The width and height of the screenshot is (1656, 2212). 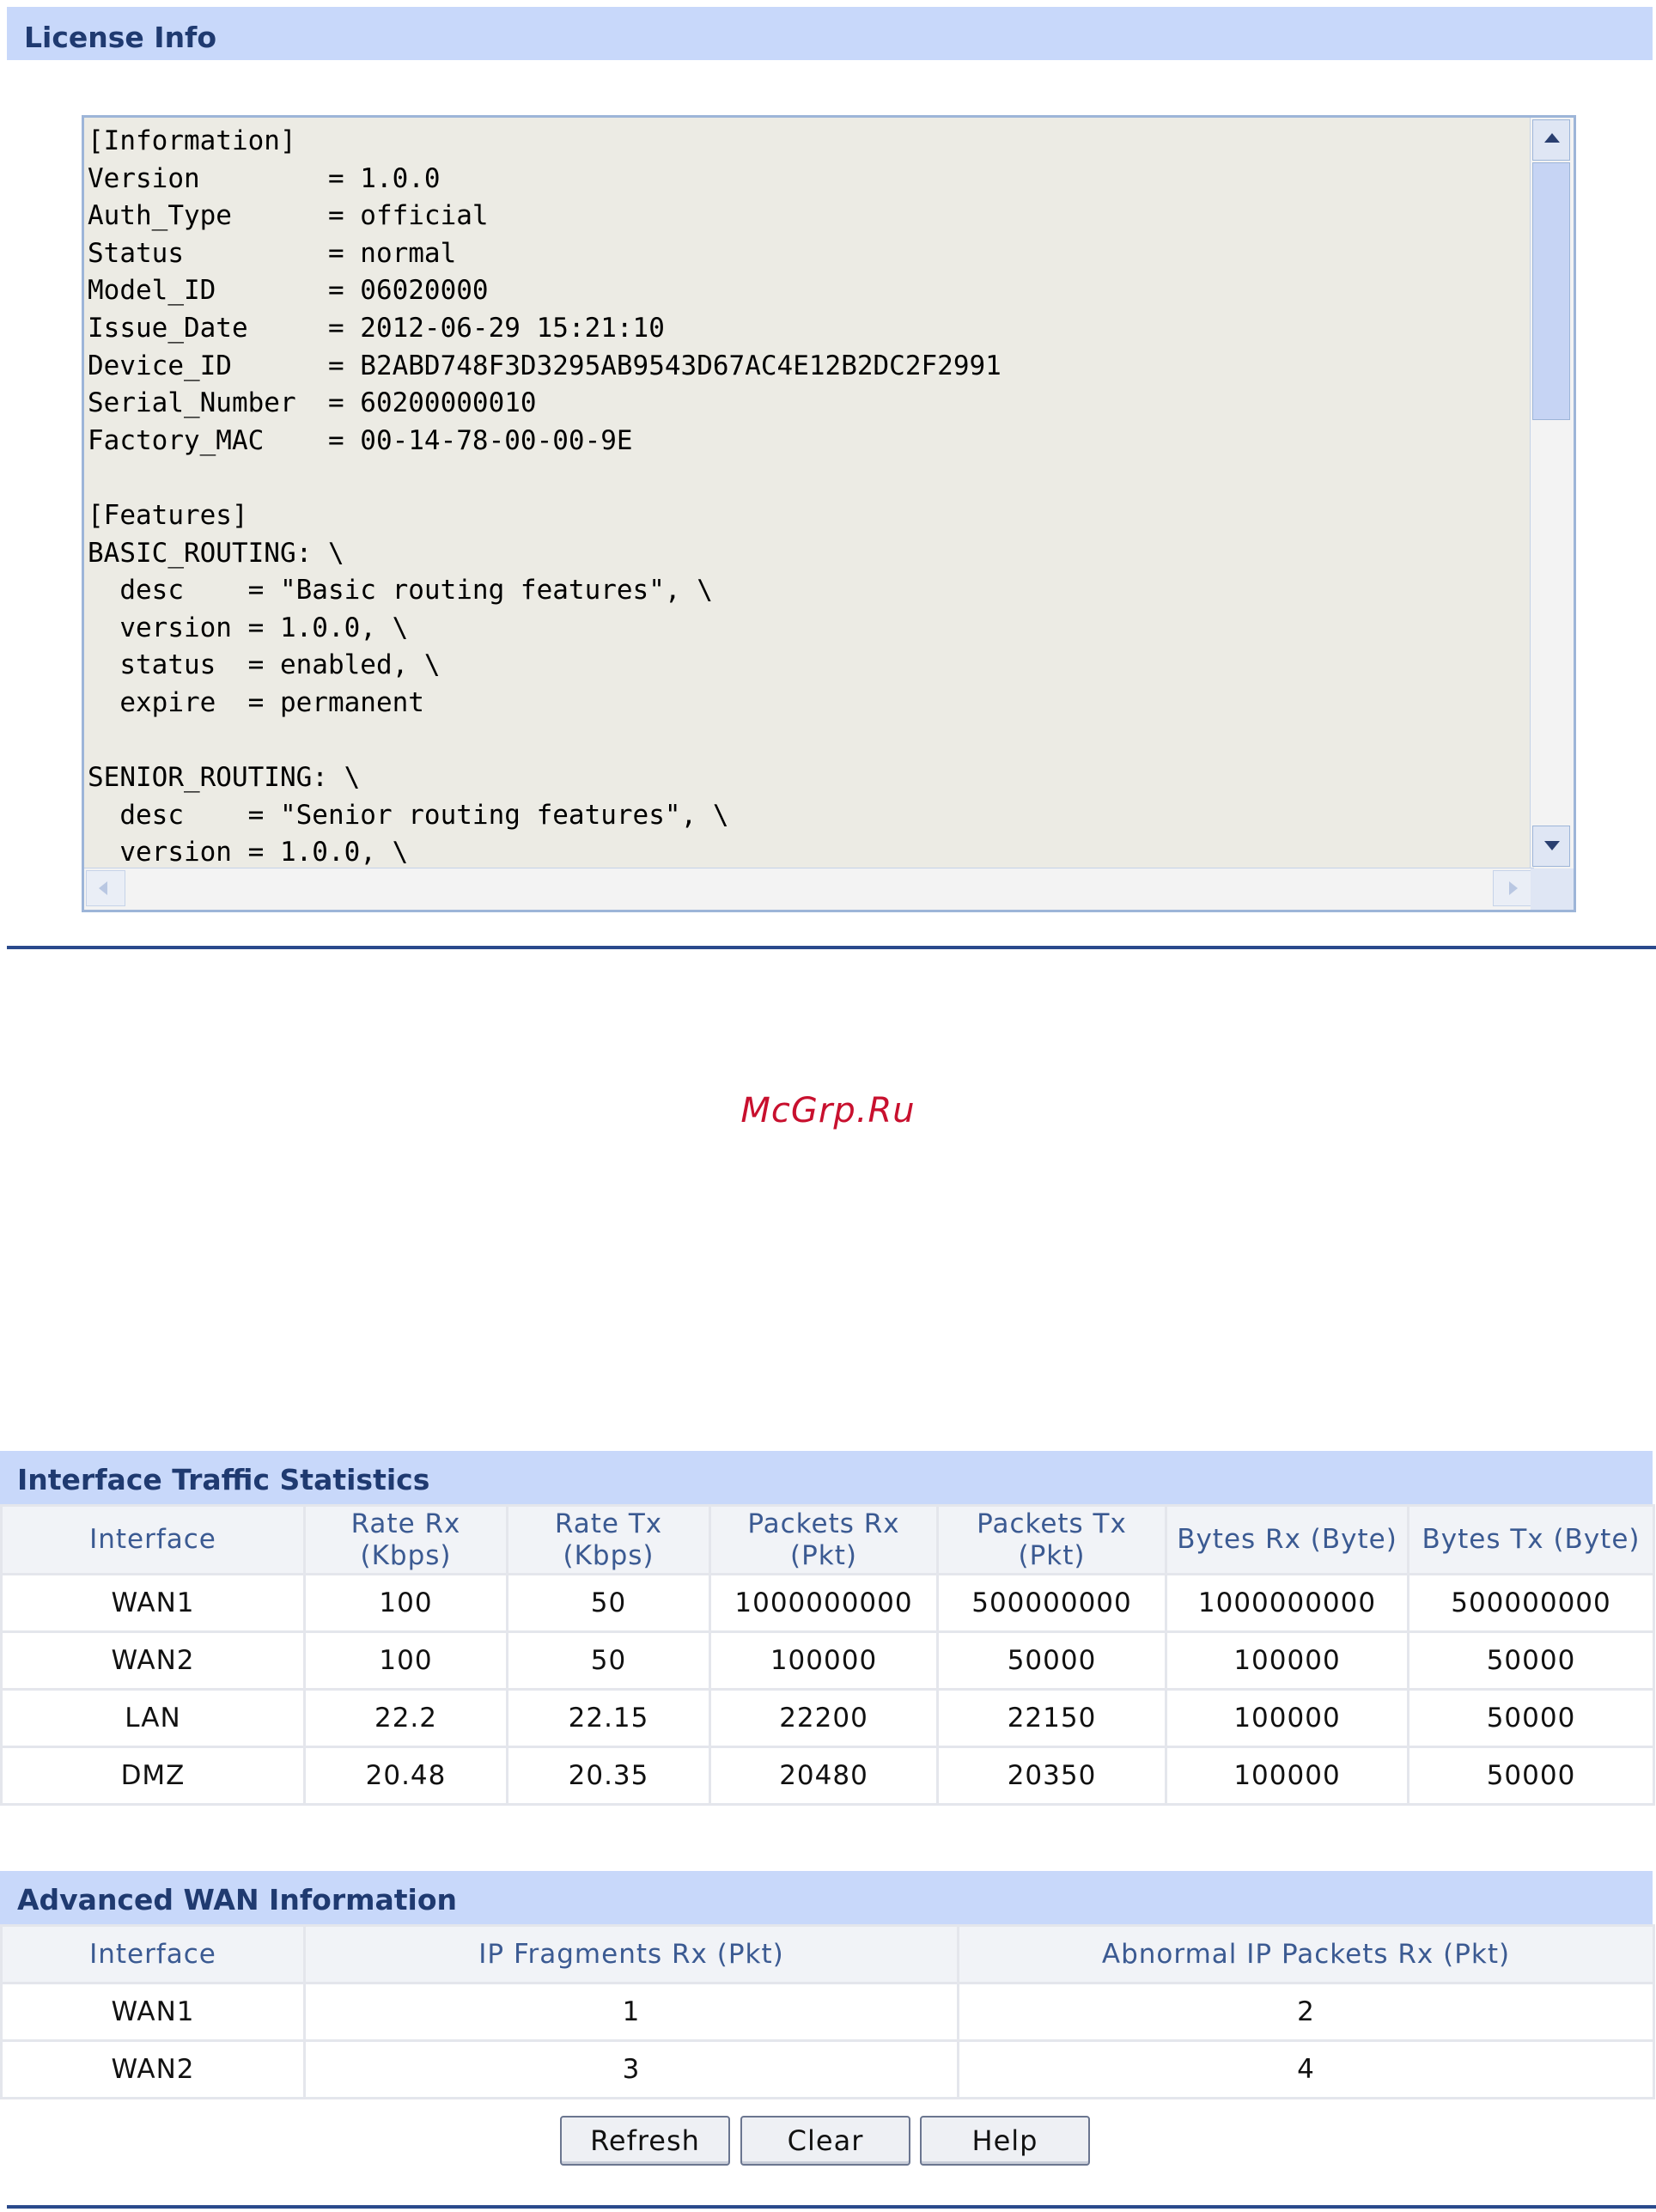 I want to click on table-row: WAN2 3 4, so click(x=827, y=2069).